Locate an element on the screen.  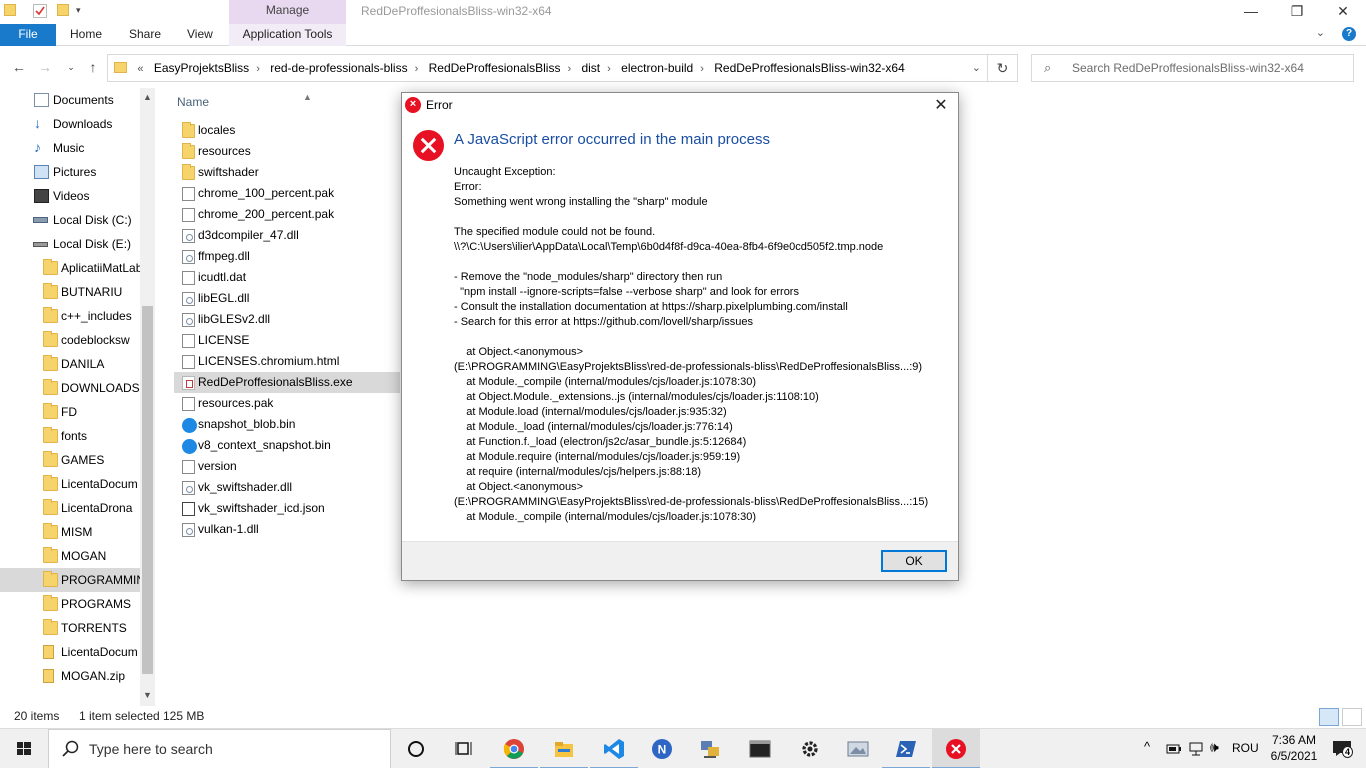
nav-item-folder: PROGRAMS is located at coordinates (70, 604).